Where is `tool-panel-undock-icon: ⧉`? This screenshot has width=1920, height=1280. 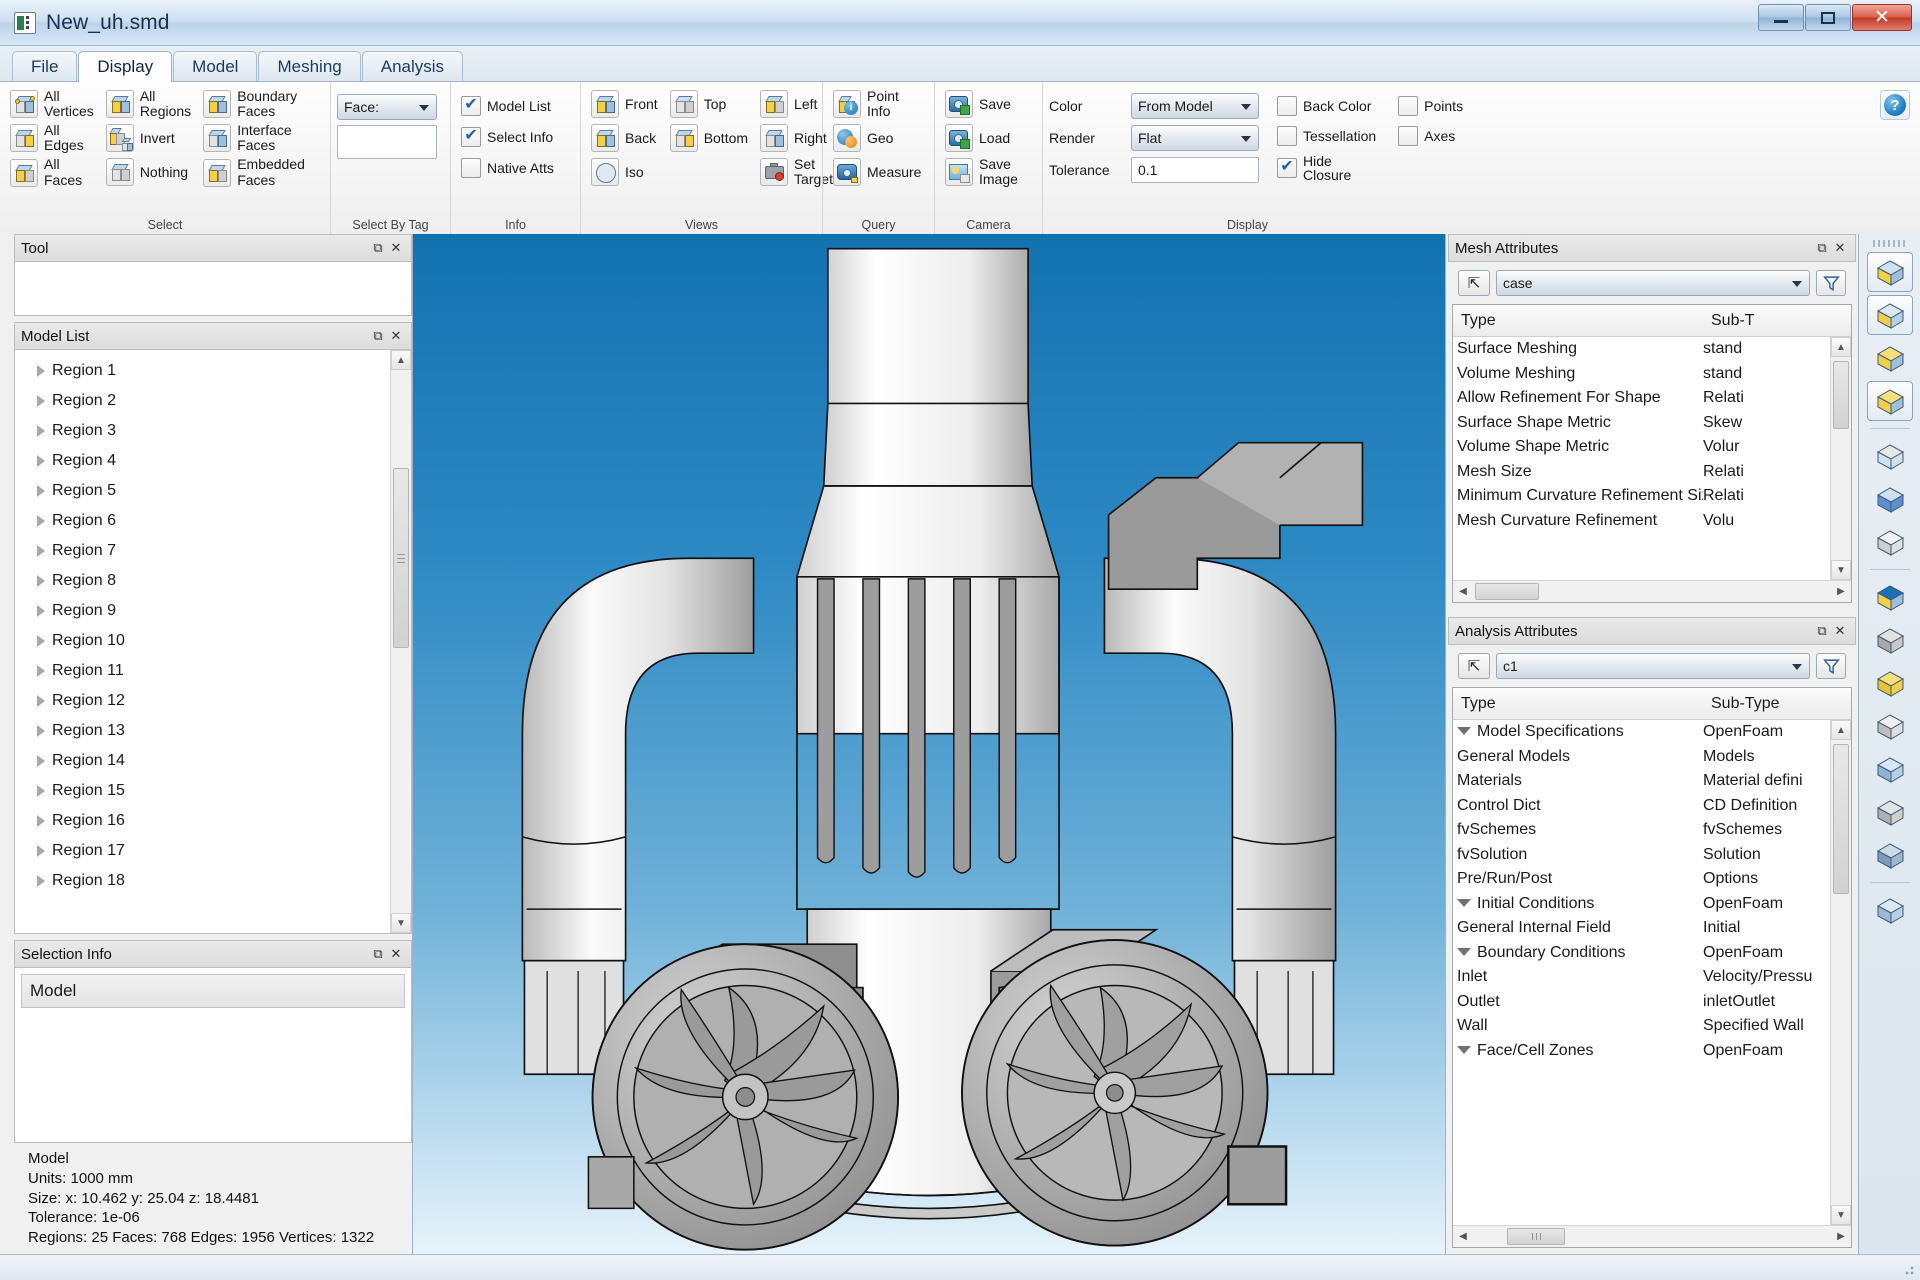
tool-panel-undock-icon: ⧉ is located at coordinates (378, 248).